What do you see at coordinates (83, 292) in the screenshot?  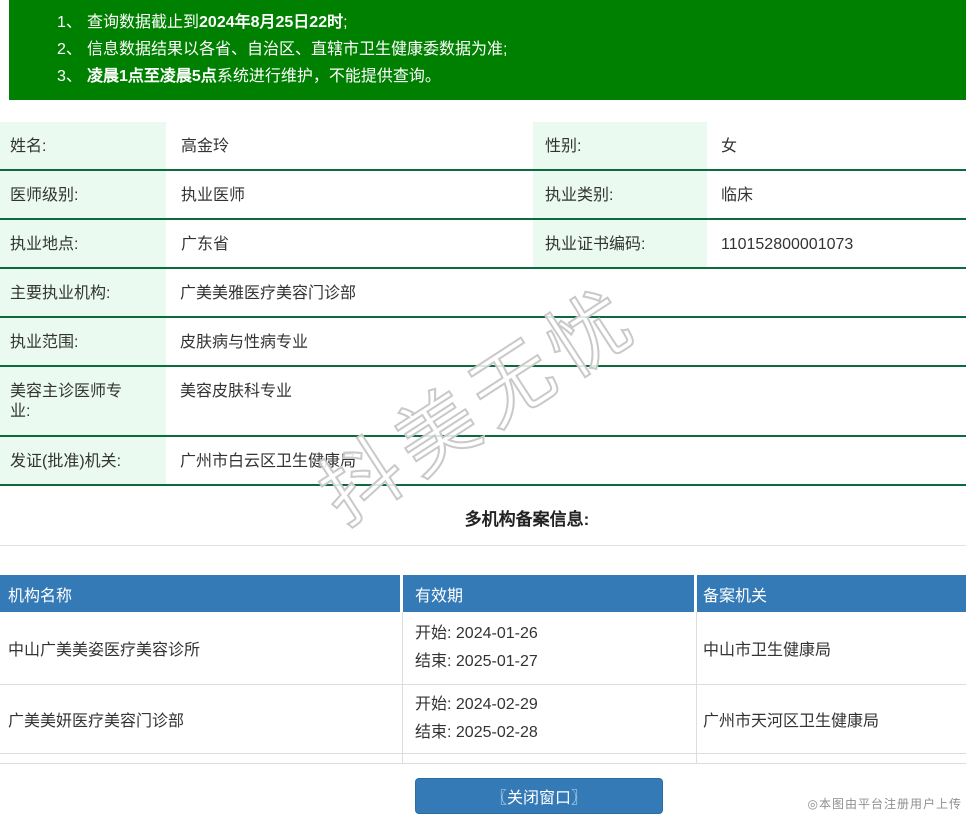 I see `field-label-main-institution: 主要执业机构:` at bounding box center [83, 292].